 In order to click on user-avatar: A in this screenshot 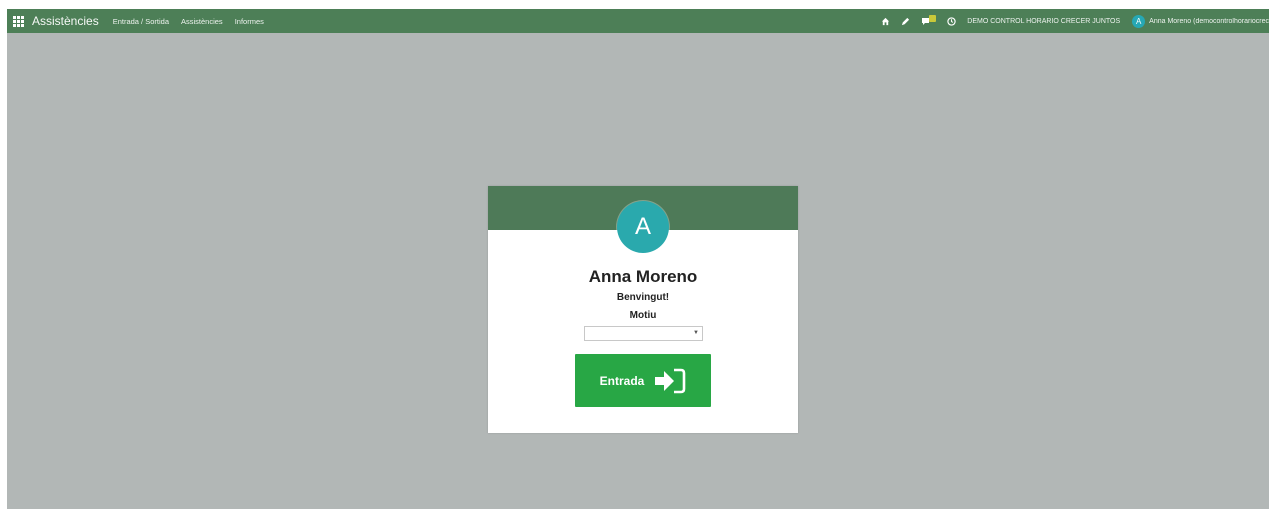, I will do `click(1139, 21)`.